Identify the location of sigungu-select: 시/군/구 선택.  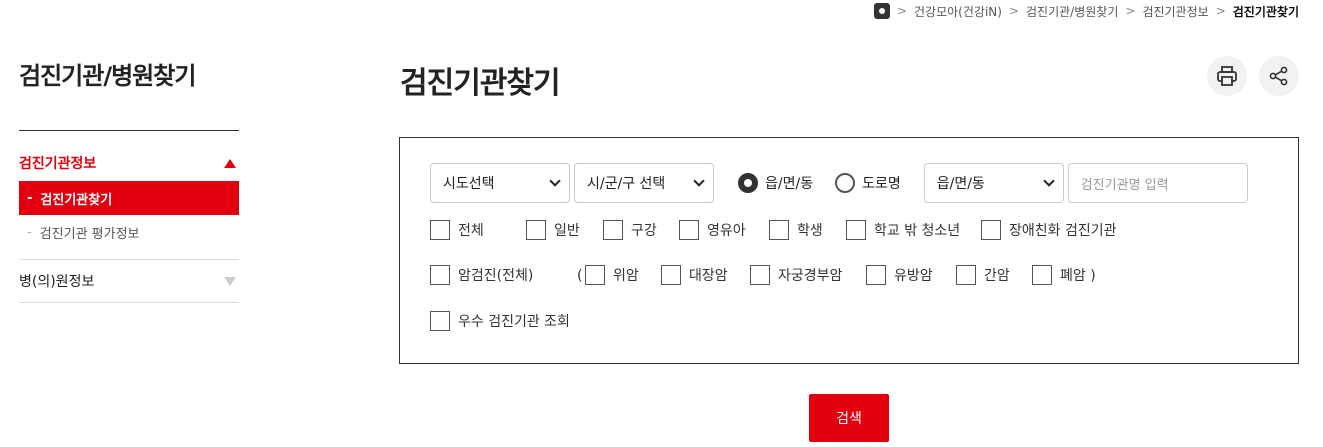
(644, 183).